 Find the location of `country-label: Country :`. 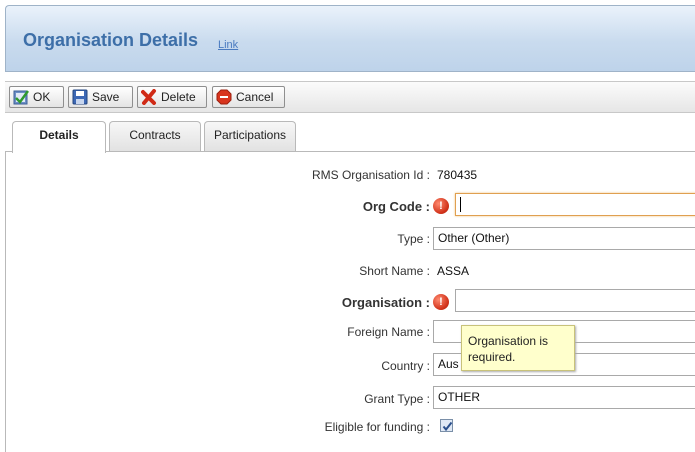

country-label: Country : is located at coordinates (405, 366).